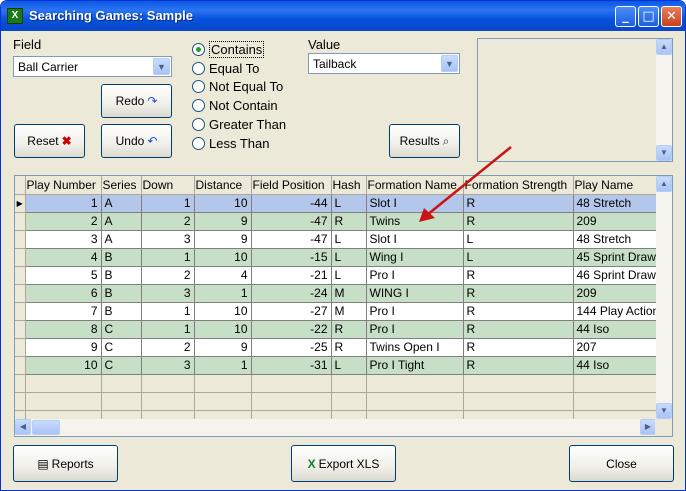 Image resolution: width=686 pixels, height=491 pixels. I want to click on column-header: Field Position, so click(291, 185).